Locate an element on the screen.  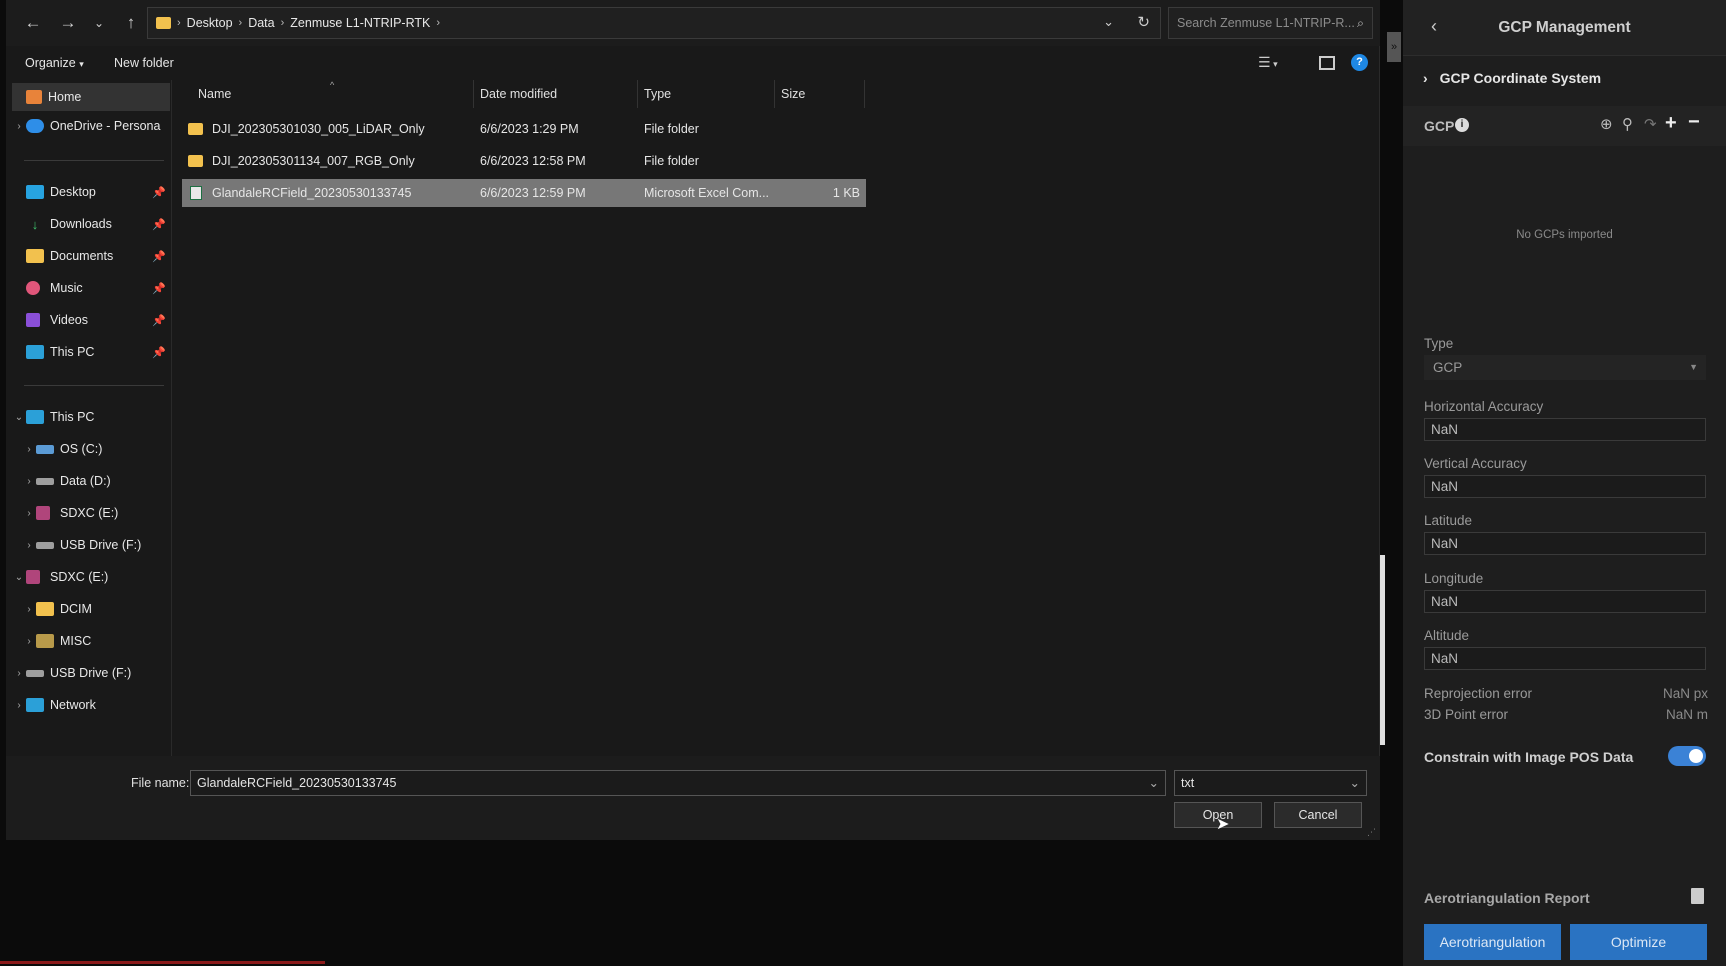
nav-item-home: Home is located at coordinates (91, 97).